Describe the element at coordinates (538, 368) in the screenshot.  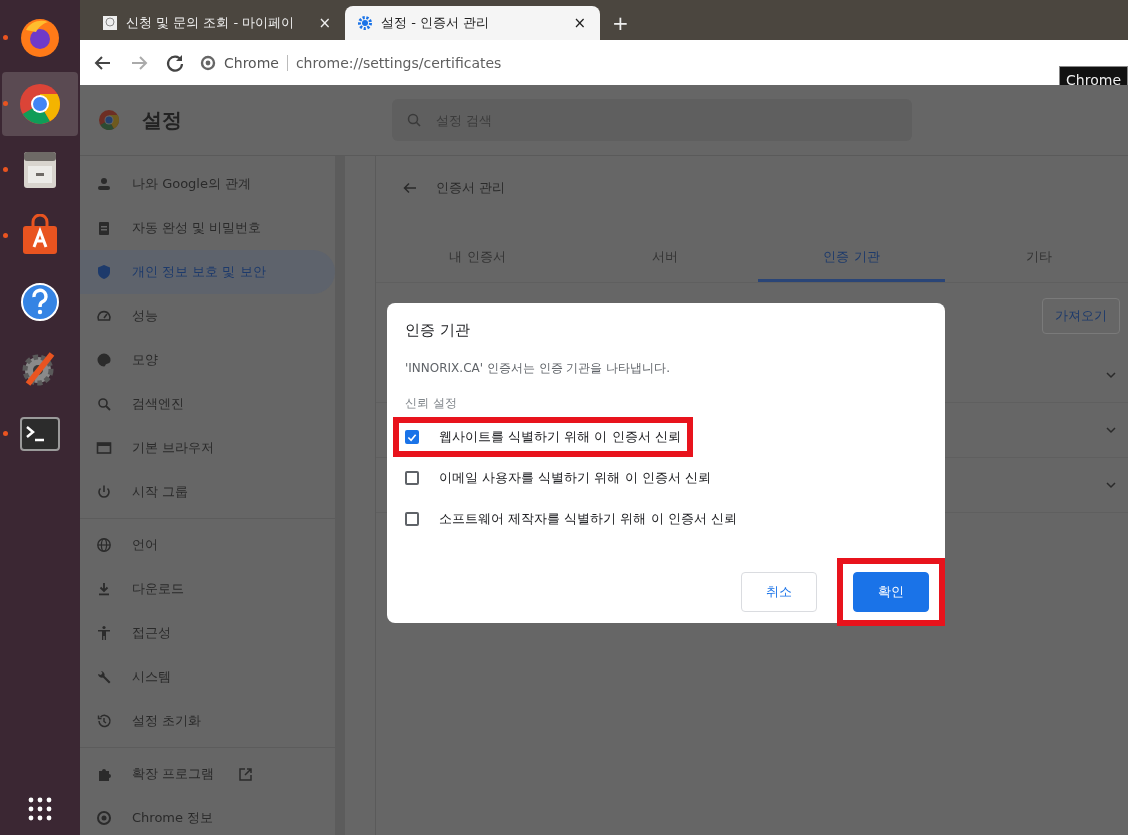
I see `dialog-description: 'INNORIX.CA' 인증서는 인증 기관을 나타냅니다.` at that location.